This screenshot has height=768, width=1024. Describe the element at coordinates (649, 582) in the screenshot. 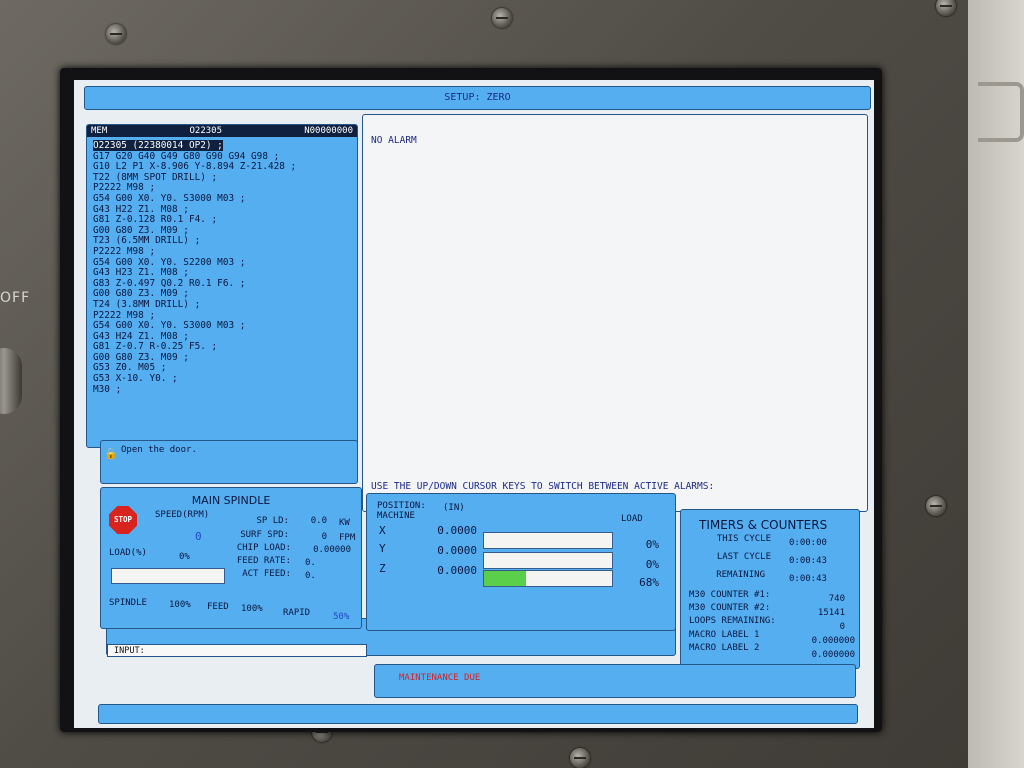

I see `axis-z-load: 68%` at that location.